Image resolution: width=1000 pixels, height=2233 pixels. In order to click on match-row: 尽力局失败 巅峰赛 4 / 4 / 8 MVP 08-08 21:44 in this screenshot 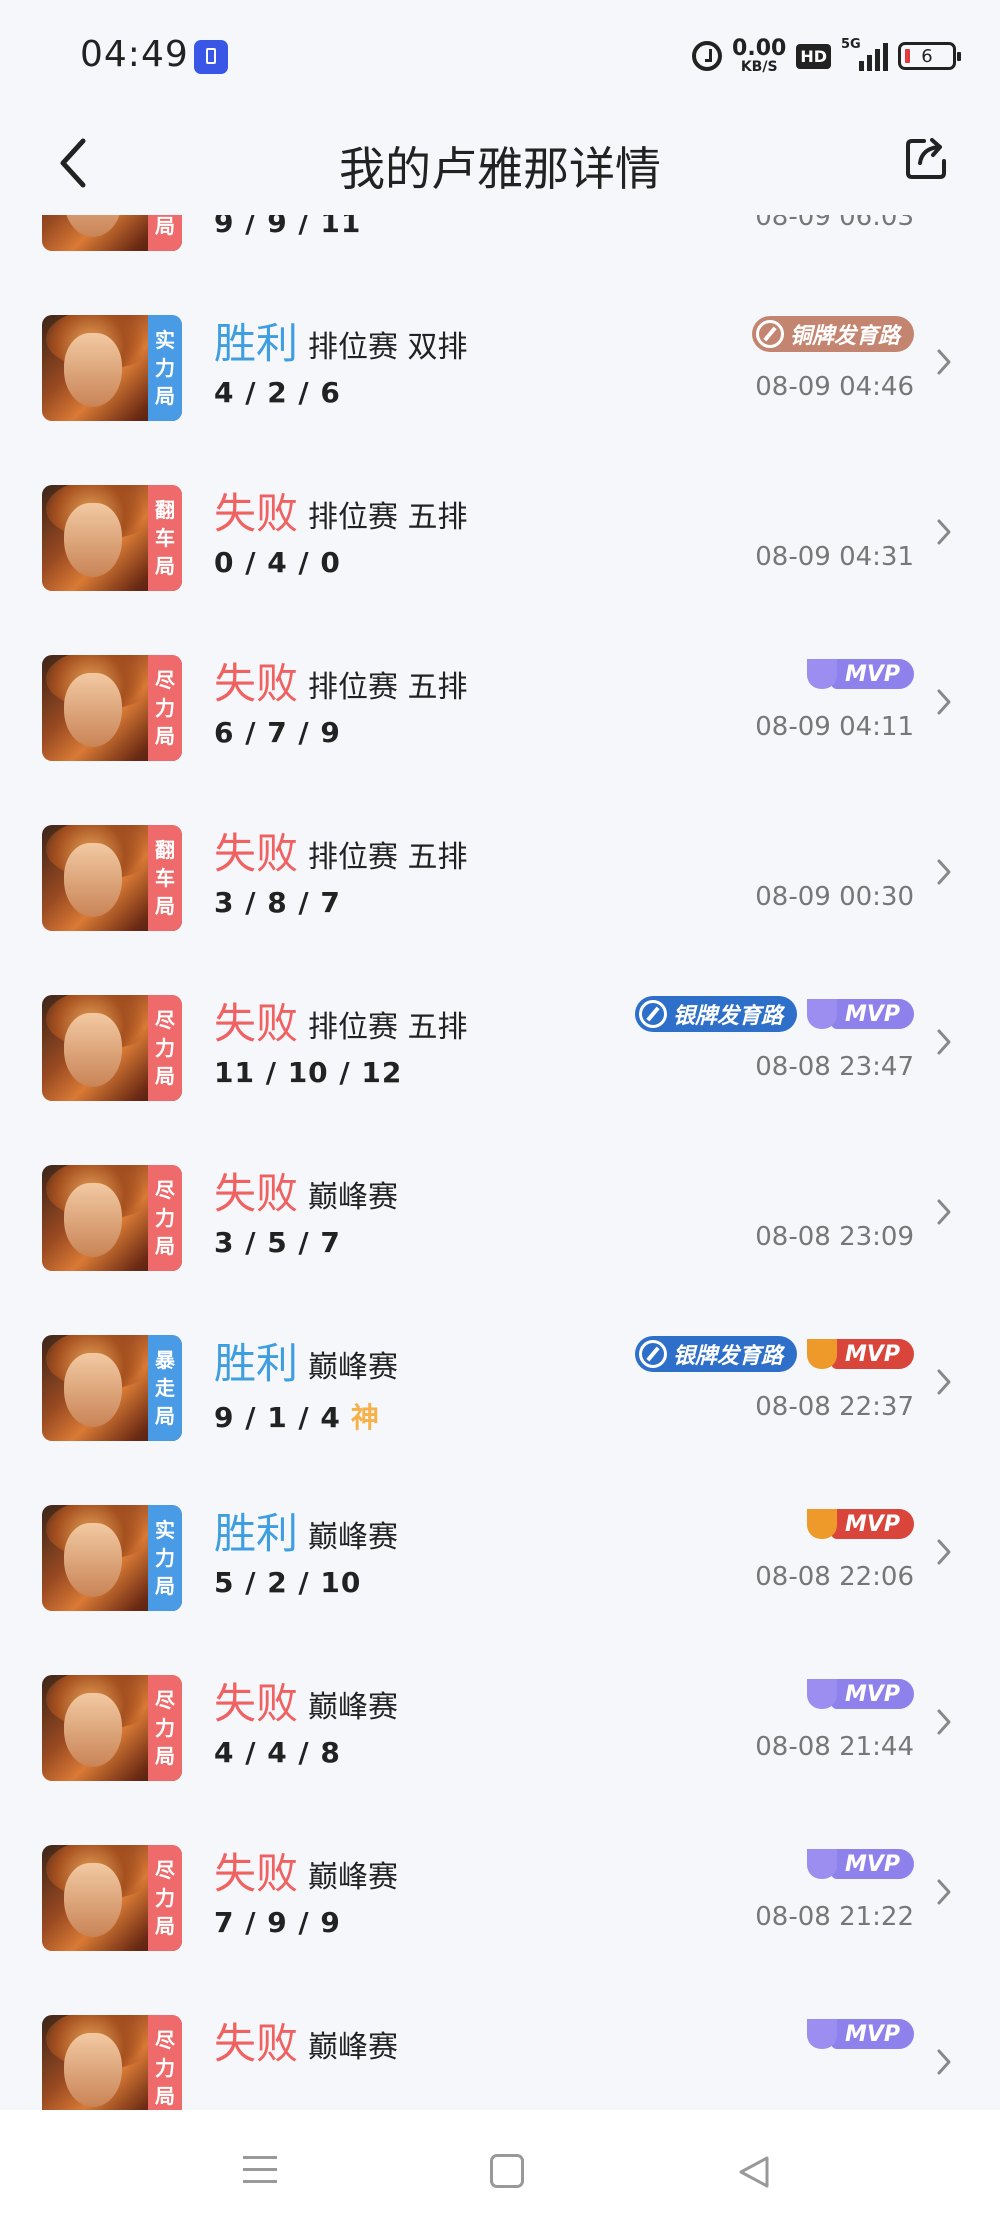, I will do `click(500, 1725)`.